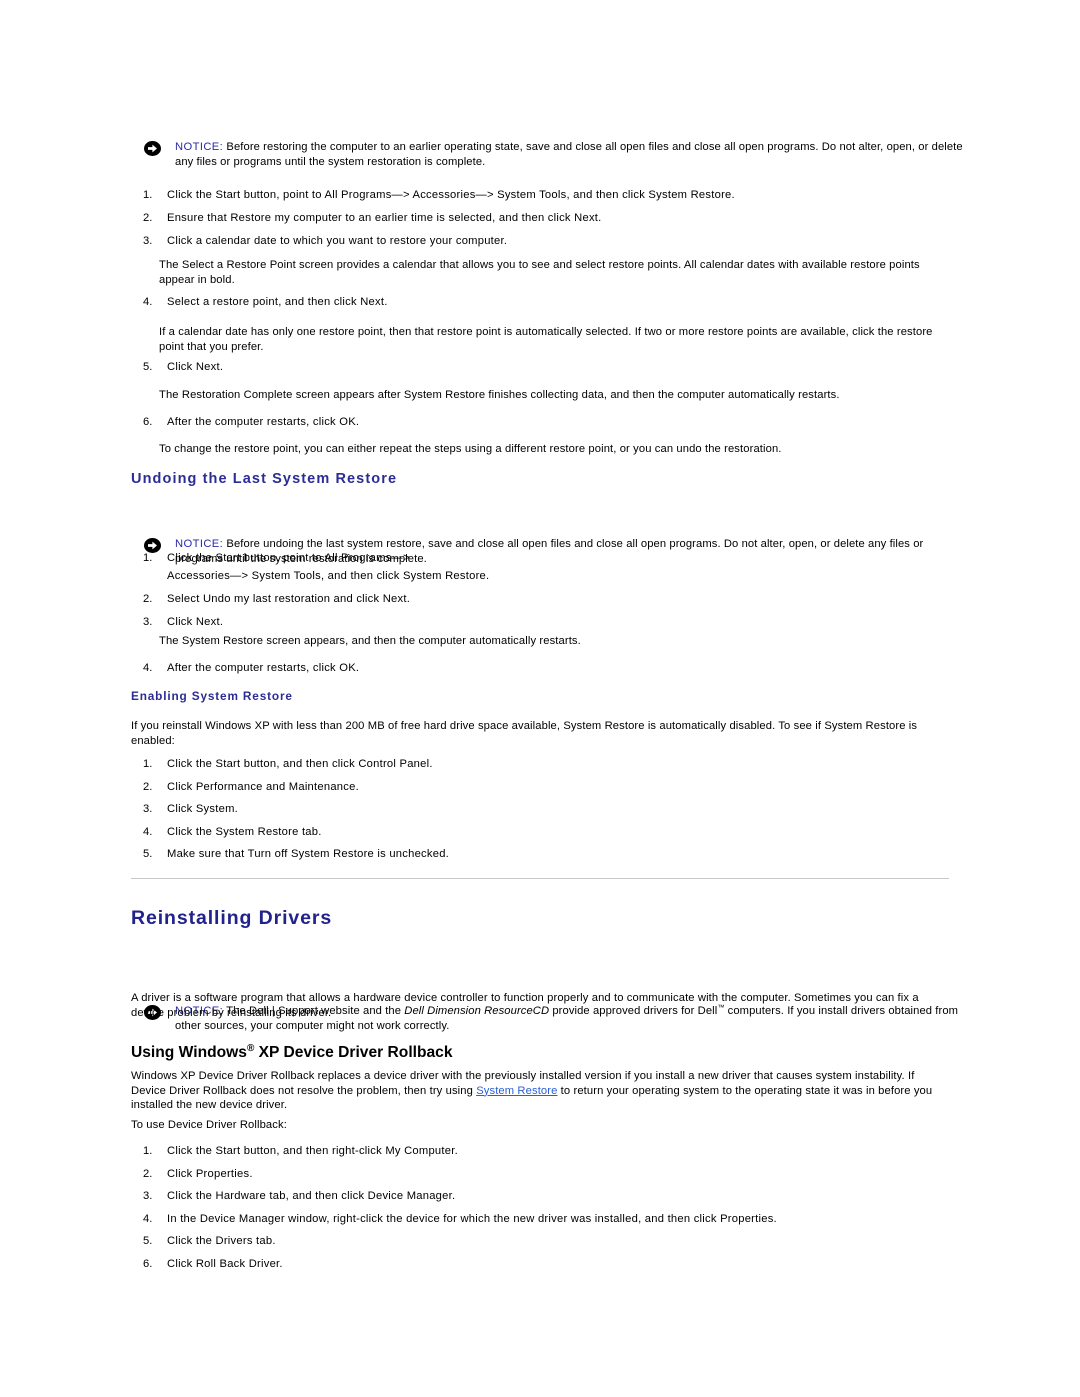 Image resolution: width=1080 pixels, height=1397 pixels. Describe the element at coordinates (212, 696) in the screenshot. I see `heading-enabling-system-restore: Enabling System Restore` at that location.